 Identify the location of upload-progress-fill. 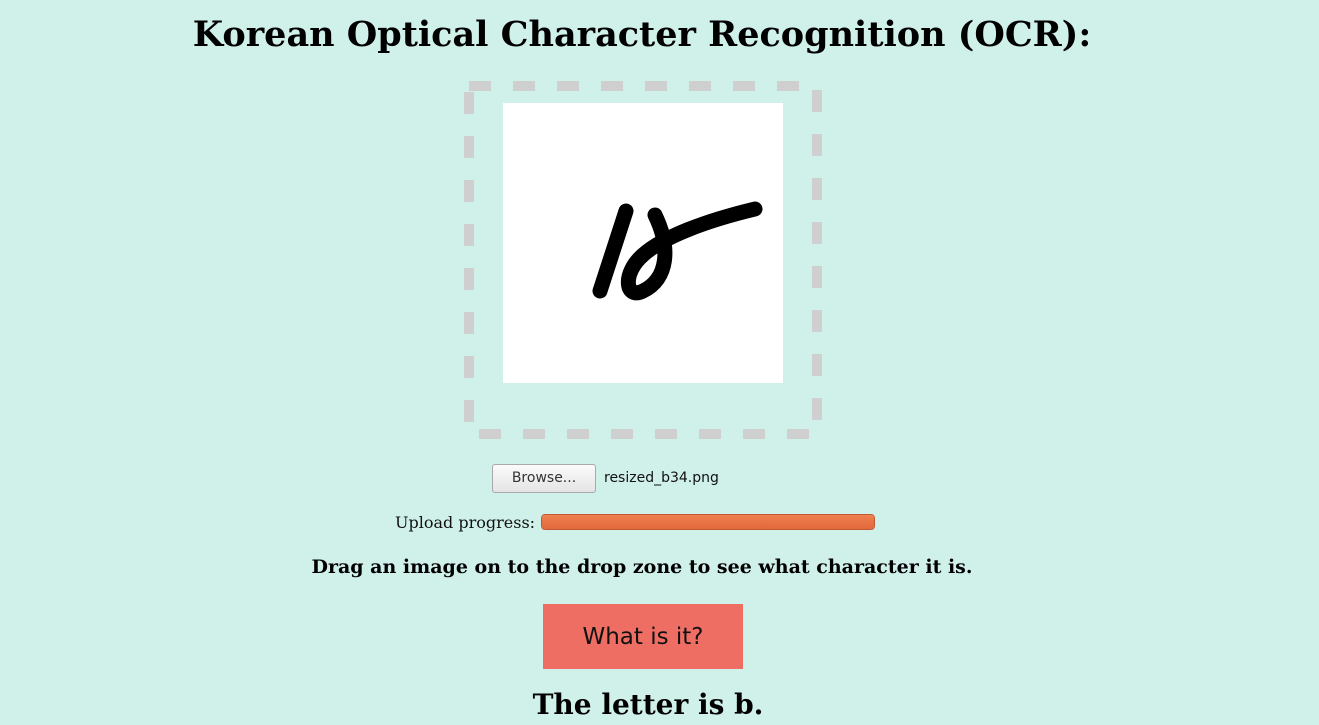
(708, 522).